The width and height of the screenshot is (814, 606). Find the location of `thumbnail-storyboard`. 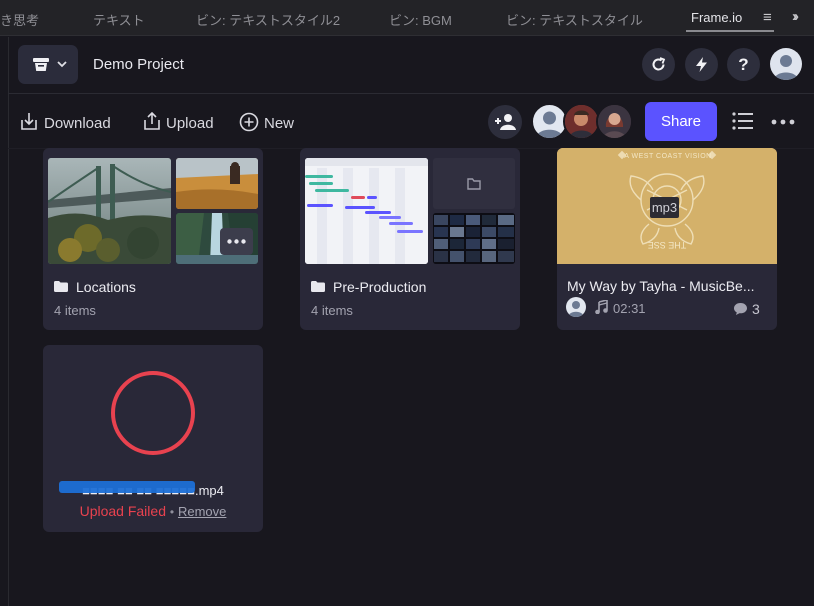

thumbnail-storyboard is located at coordinates (474, 238).